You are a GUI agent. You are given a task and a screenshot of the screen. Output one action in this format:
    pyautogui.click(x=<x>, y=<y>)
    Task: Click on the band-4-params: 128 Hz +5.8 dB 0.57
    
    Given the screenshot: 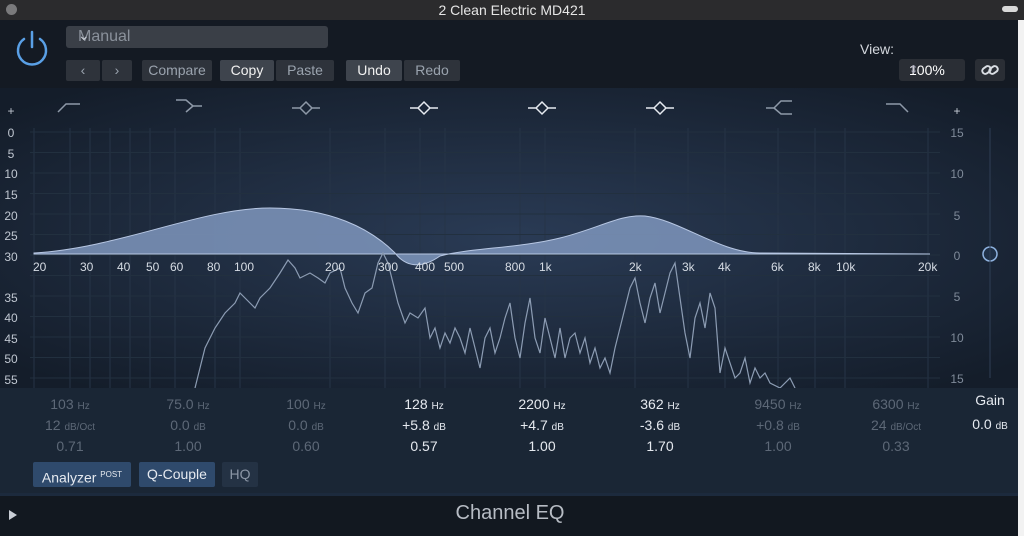 What is the action you would take?
    pyautogui.click(x=424, y=427)
    